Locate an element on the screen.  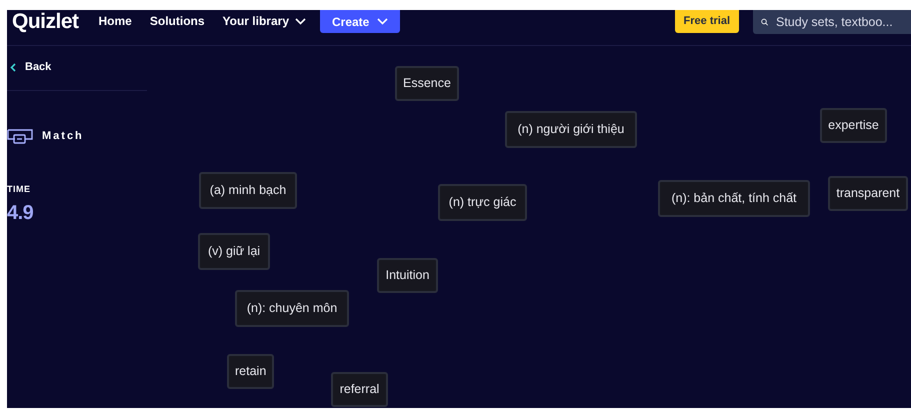
match-tile: (a) minh bạch is located at coordinates (248, 190).